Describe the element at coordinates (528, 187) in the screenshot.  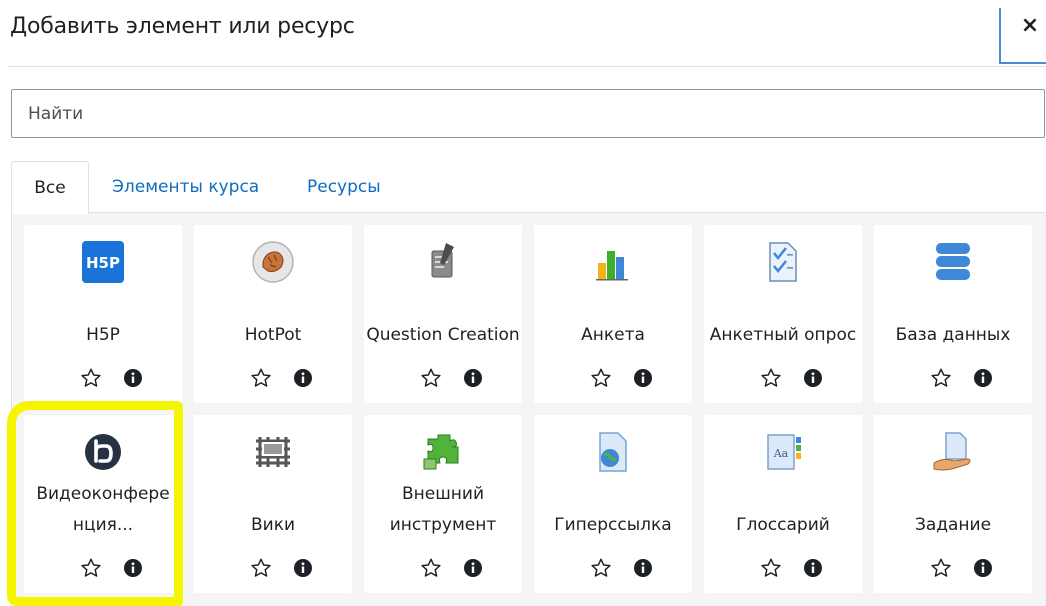
I see `tab-bar: Все Элементы курса Ресурсы` at that location.